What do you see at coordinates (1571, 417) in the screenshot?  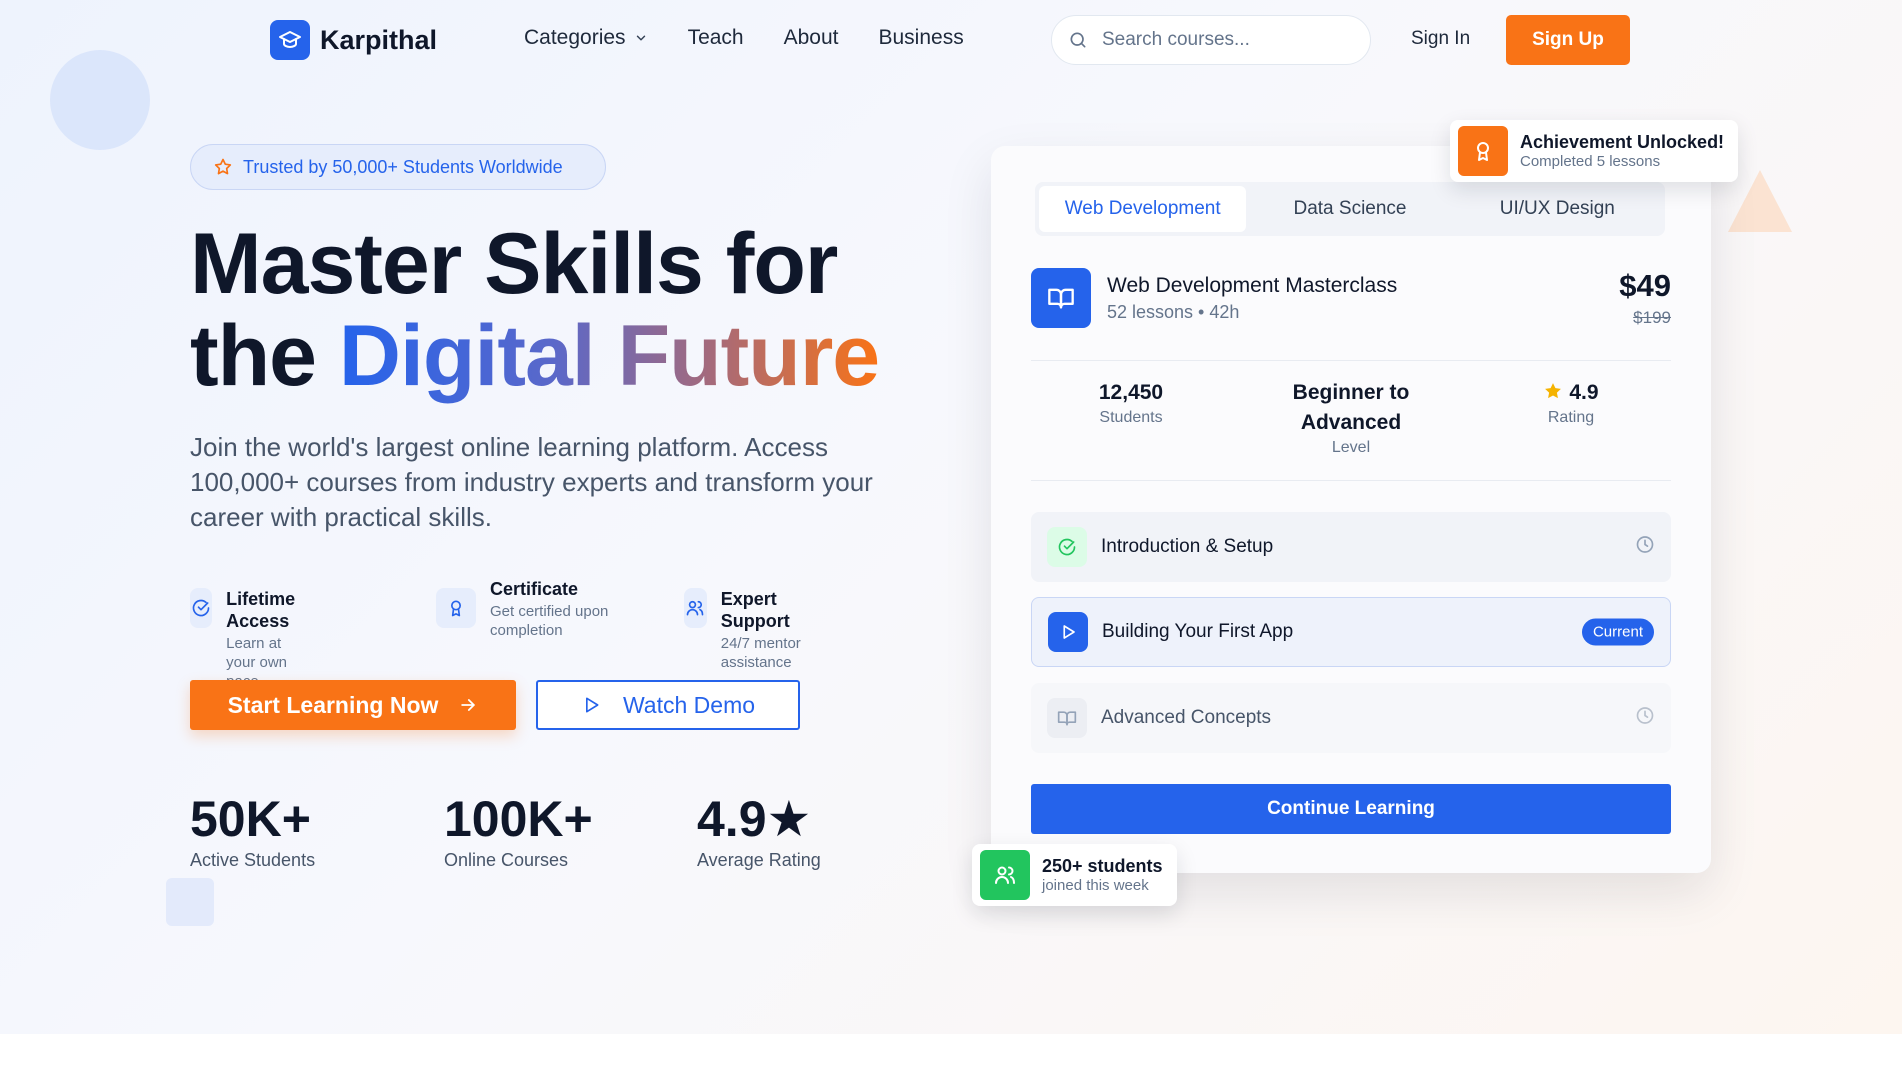 I see `course-stat-label: Rating` at bounding box center [1571, 417].